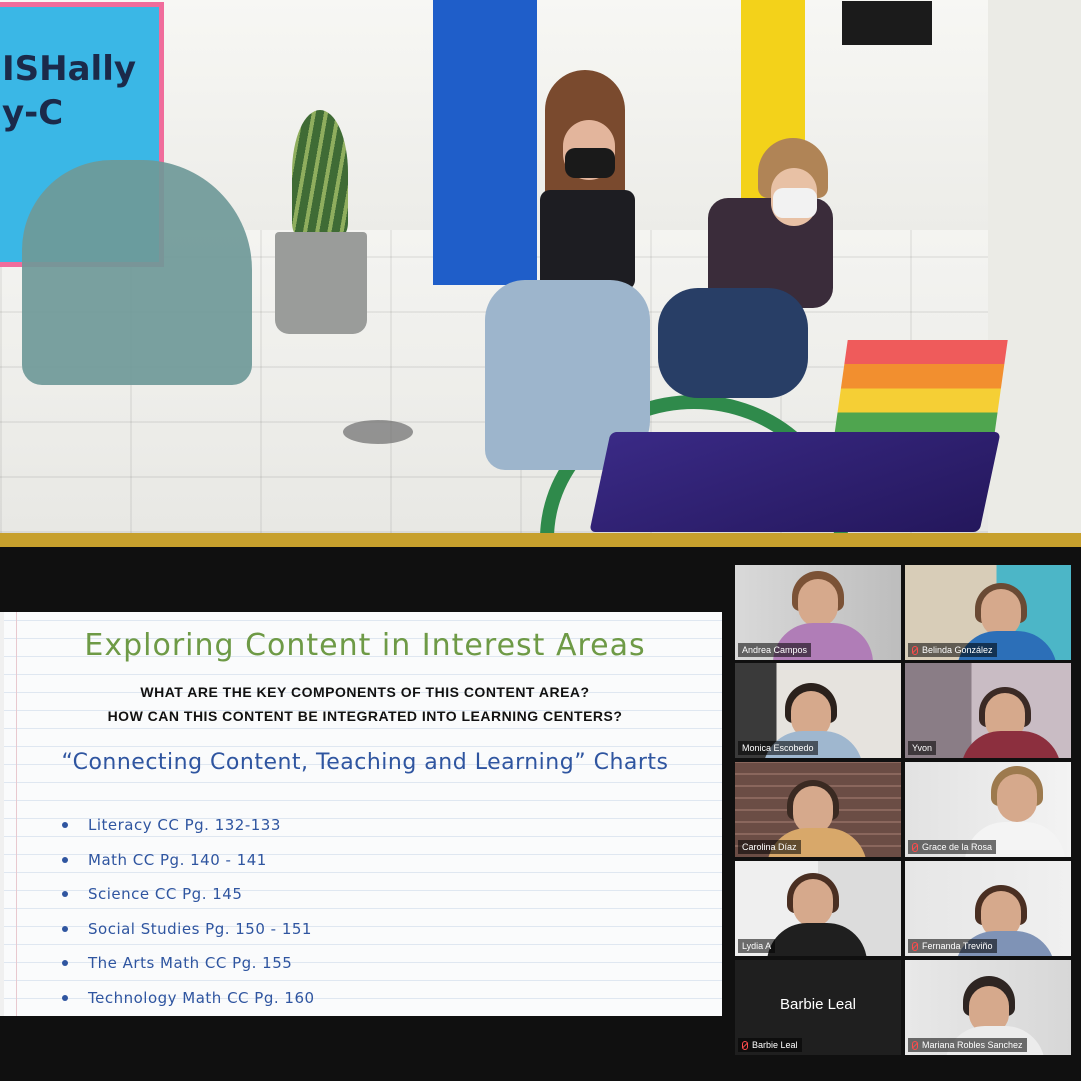 This screenshot has height=1081, width=1081. I want to click on participant-name-label: Yvon, so click(922, 748).